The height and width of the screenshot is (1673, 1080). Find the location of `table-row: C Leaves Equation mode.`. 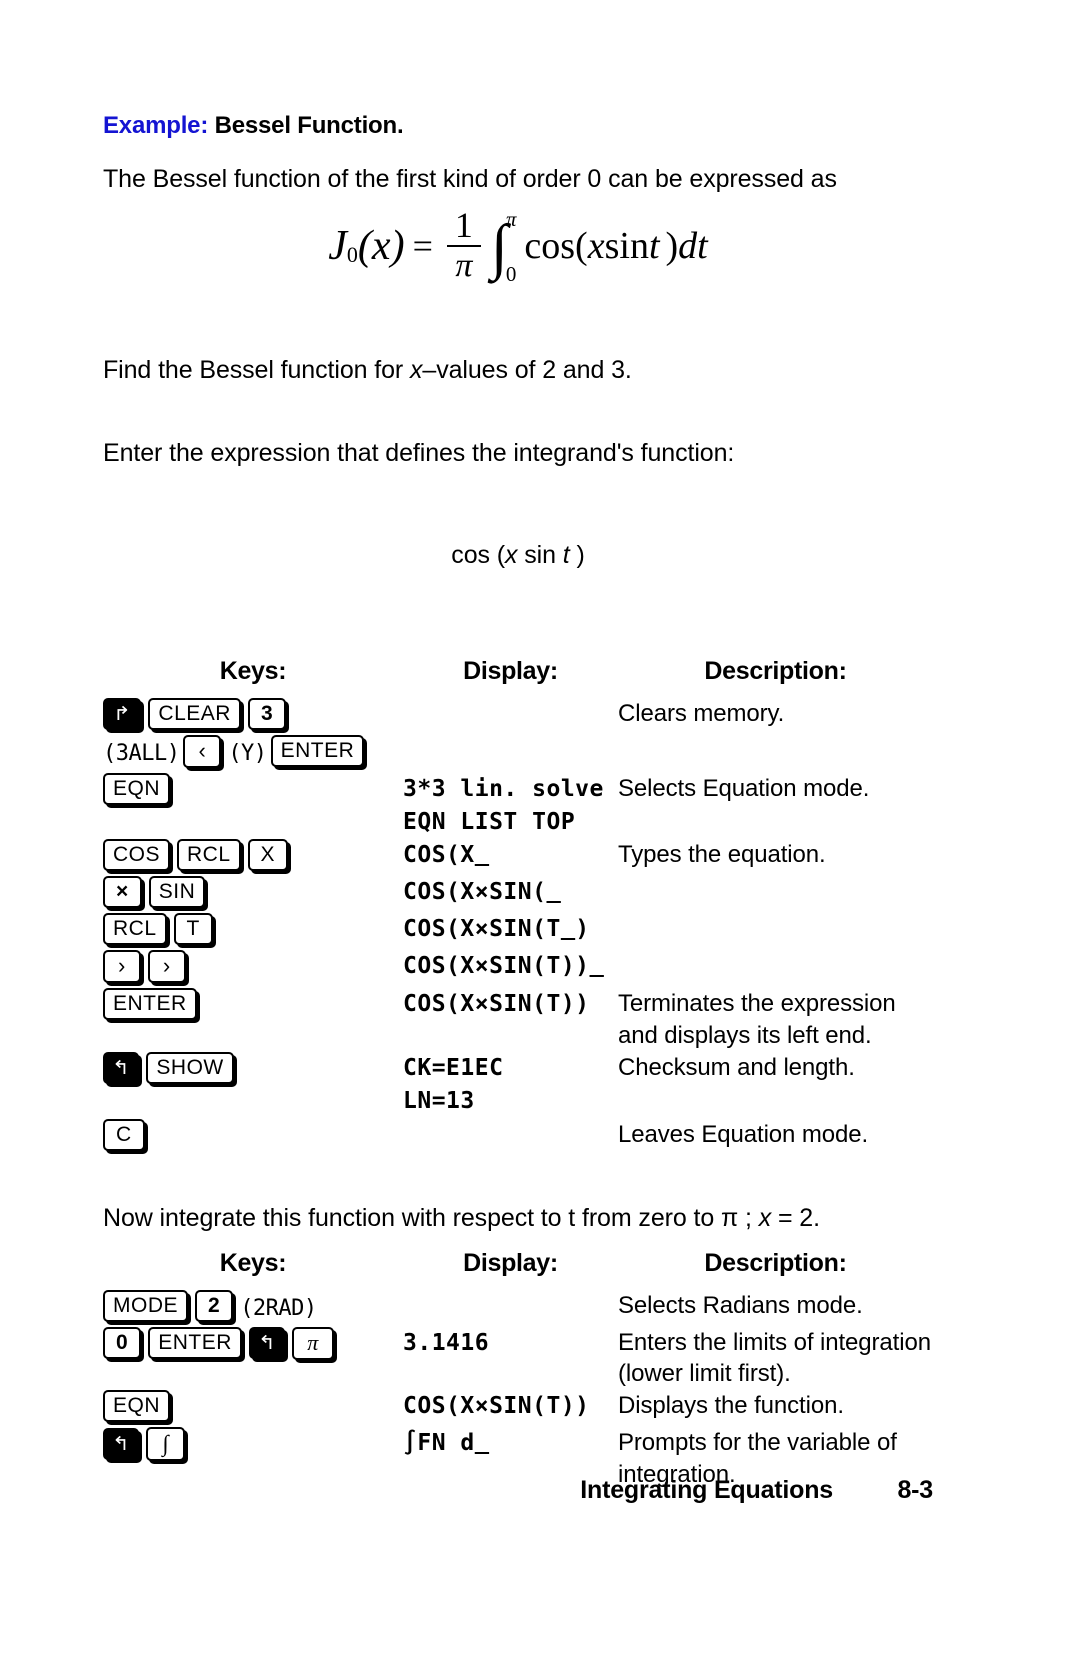

table-row: C Leaves Equation mode. is located at coordinates (518, 1137).